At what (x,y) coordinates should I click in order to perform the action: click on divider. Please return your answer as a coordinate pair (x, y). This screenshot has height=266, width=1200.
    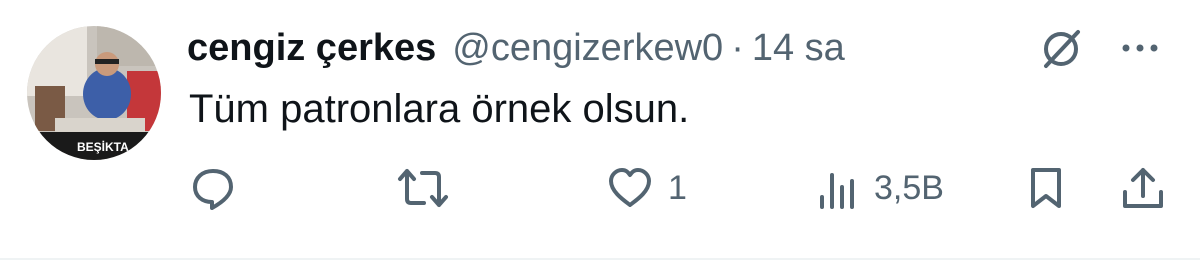
    Looking at the image, I should click on (600, 259).